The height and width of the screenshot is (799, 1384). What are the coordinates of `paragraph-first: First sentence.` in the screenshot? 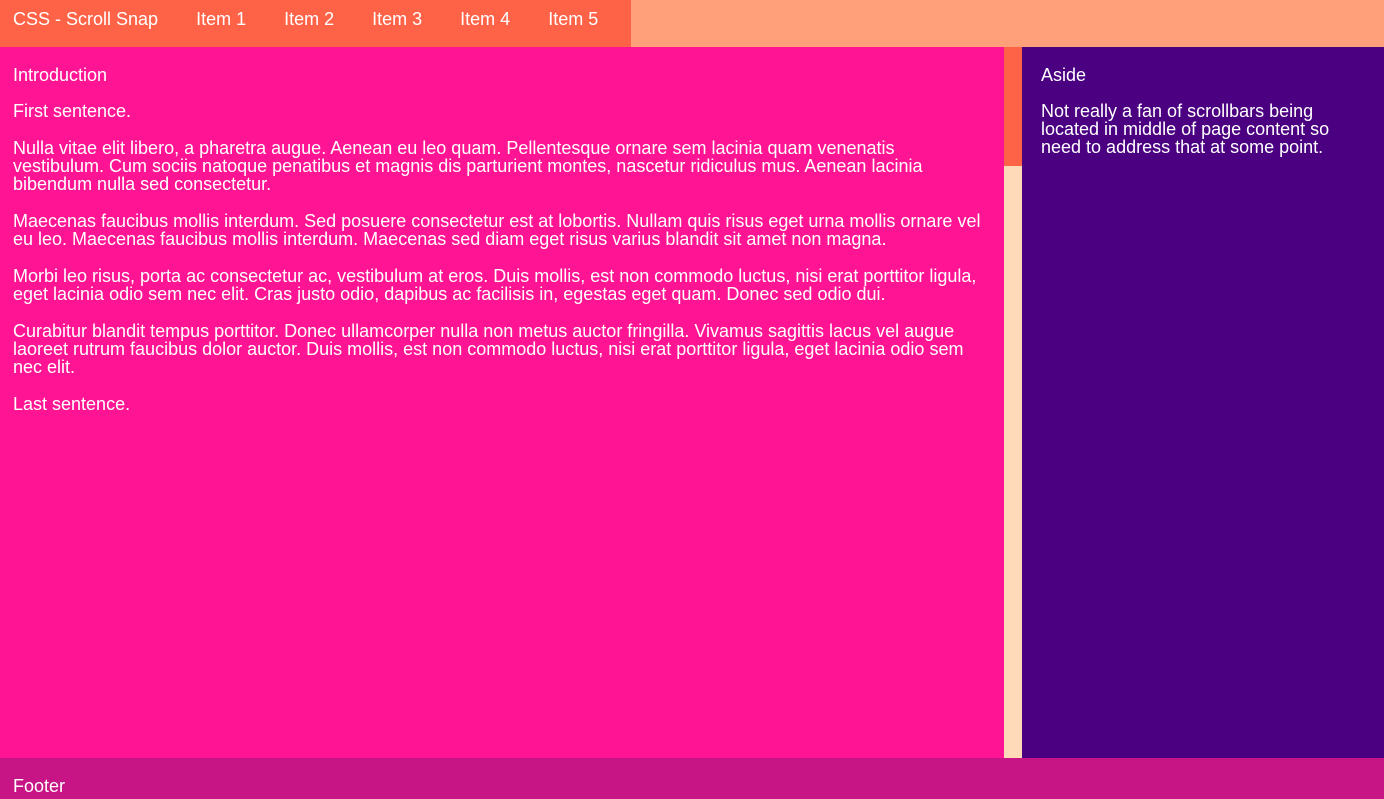 It's located at (72, 111).